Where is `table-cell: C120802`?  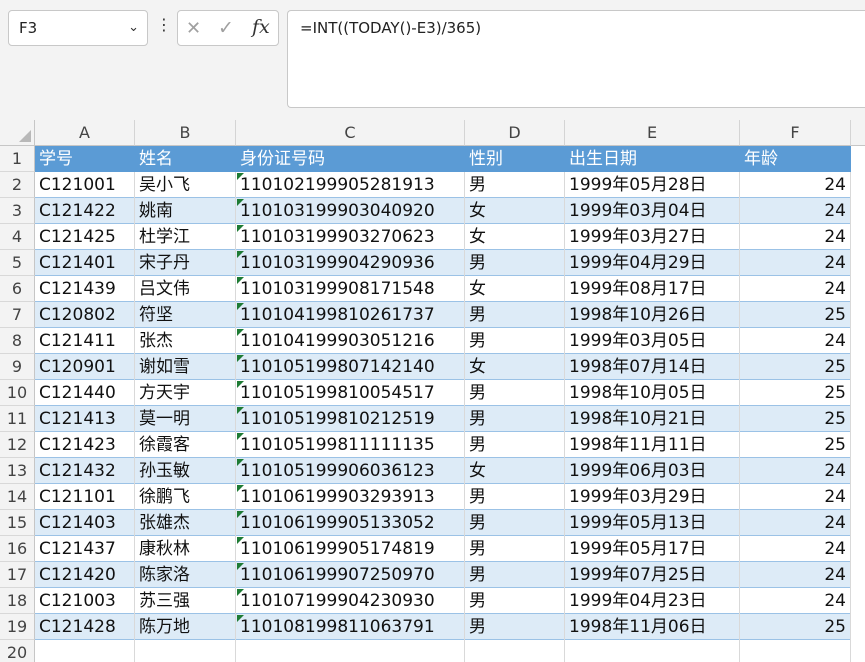 table-cell: C120802 is located at coordinates (85, 315).